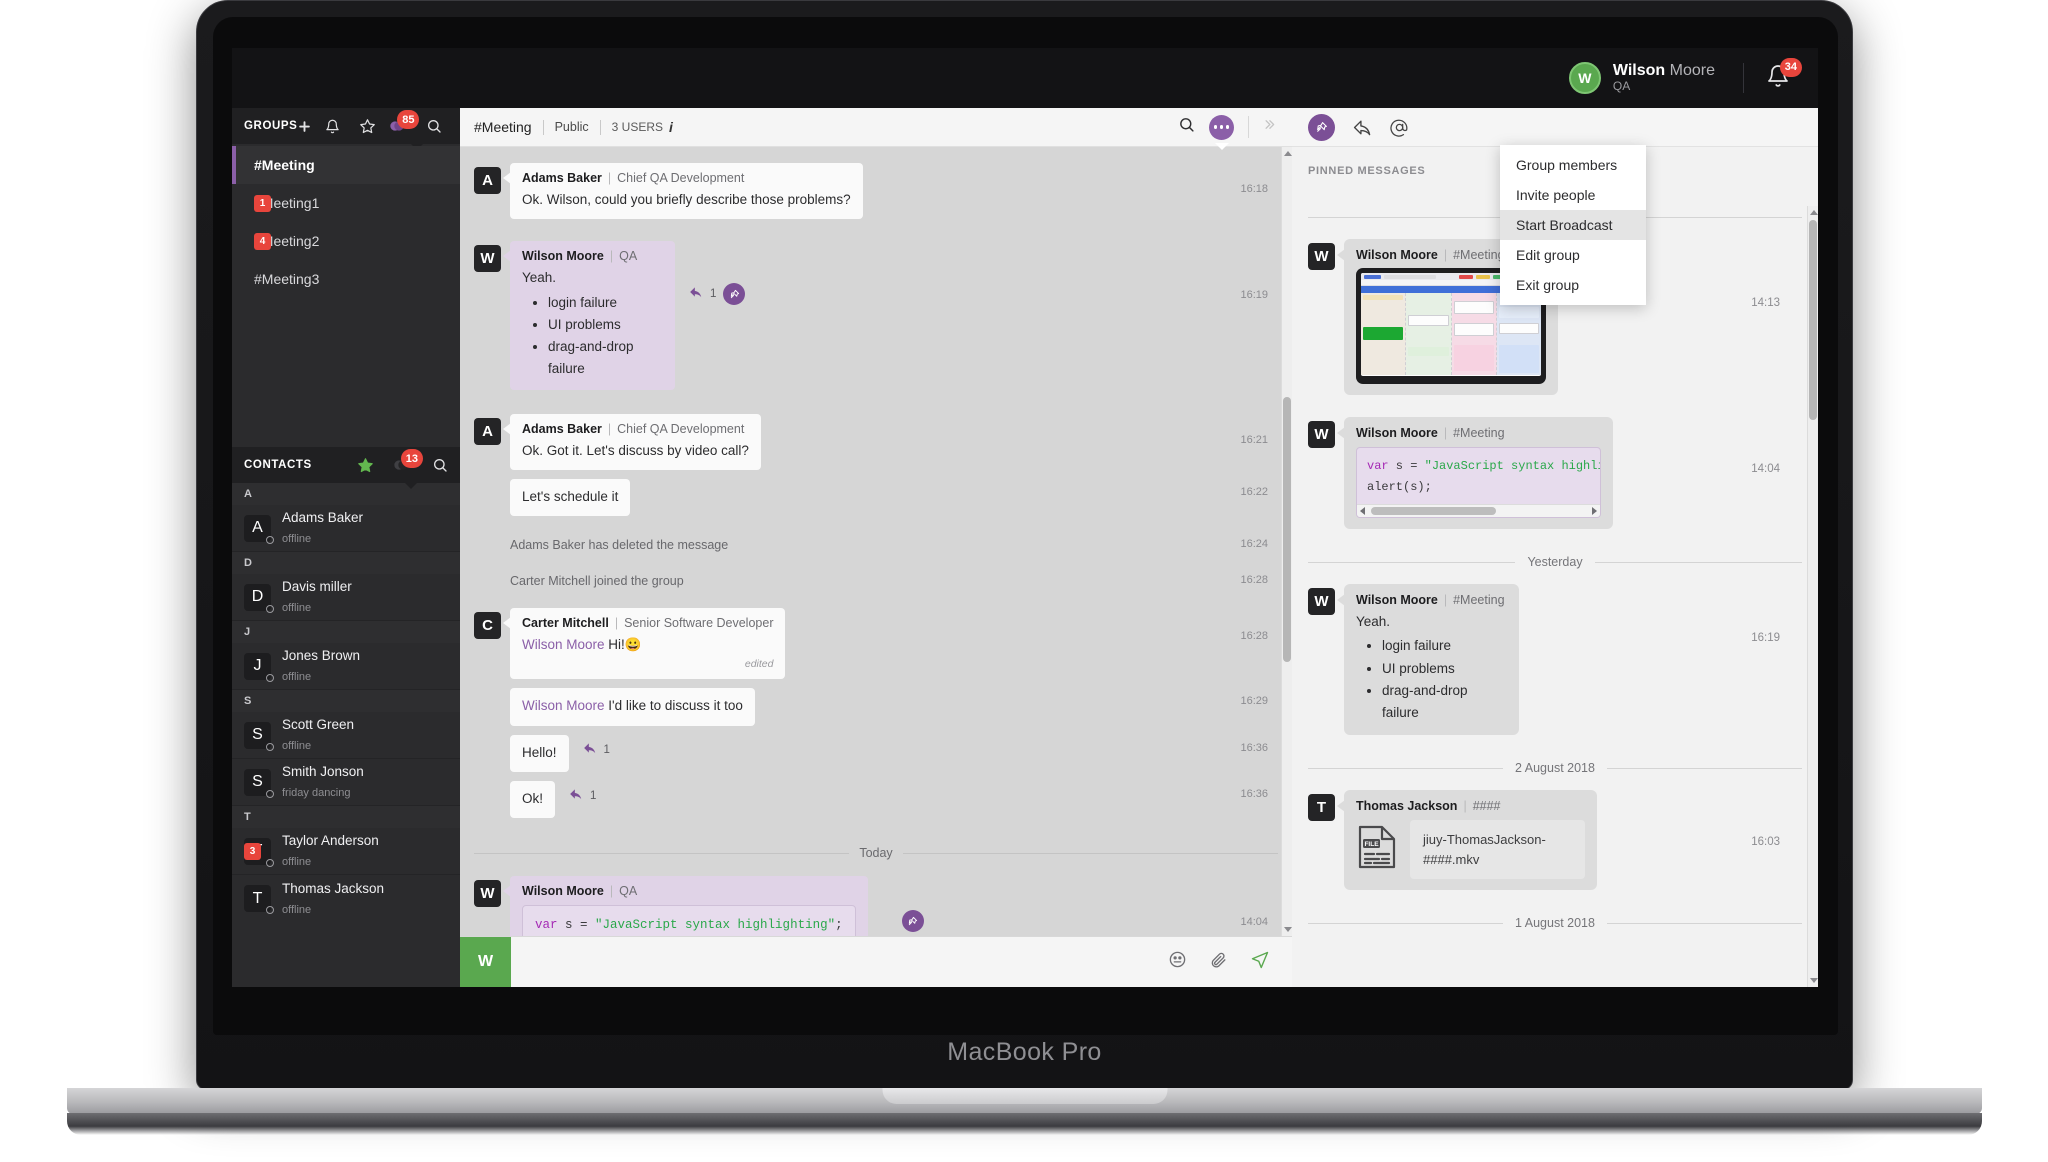 Image resolution: width=2048 pixels, height=1162 pixels. What do you see at coordinates (346, 666) in the screenshot?
I see `contact-row: J Jones Brown offline` at bounding box center [346, 666].